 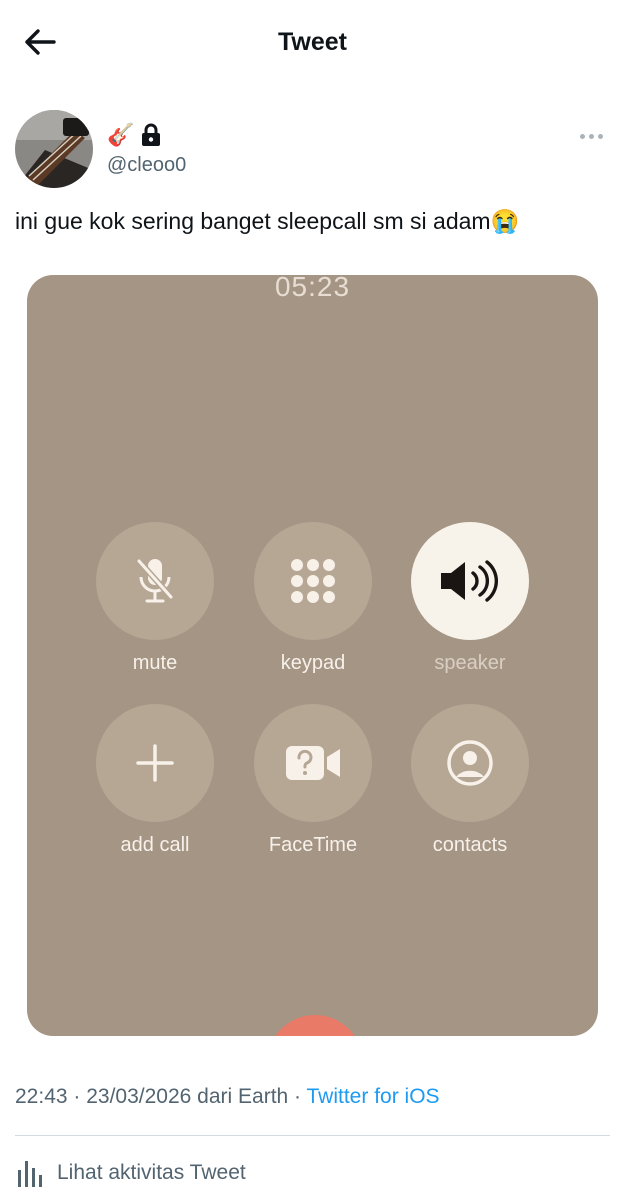 I want to click on tweet-client-link: Twitter for iOS, so click(x=373, y=1096).